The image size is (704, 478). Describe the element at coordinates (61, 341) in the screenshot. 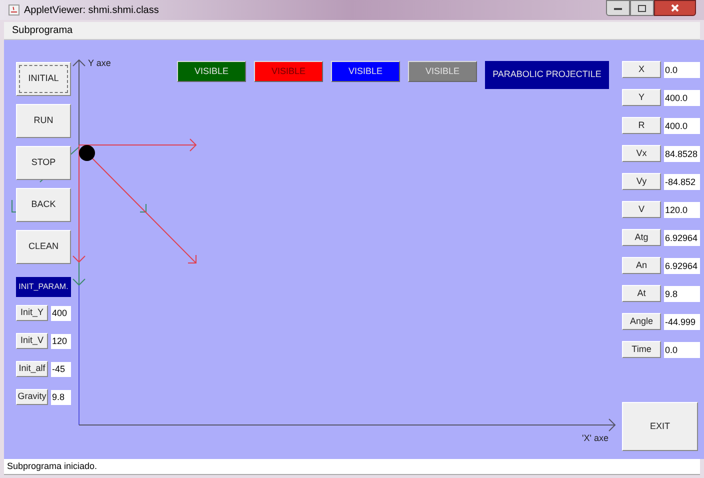

I see `param-field: 120` at that location.